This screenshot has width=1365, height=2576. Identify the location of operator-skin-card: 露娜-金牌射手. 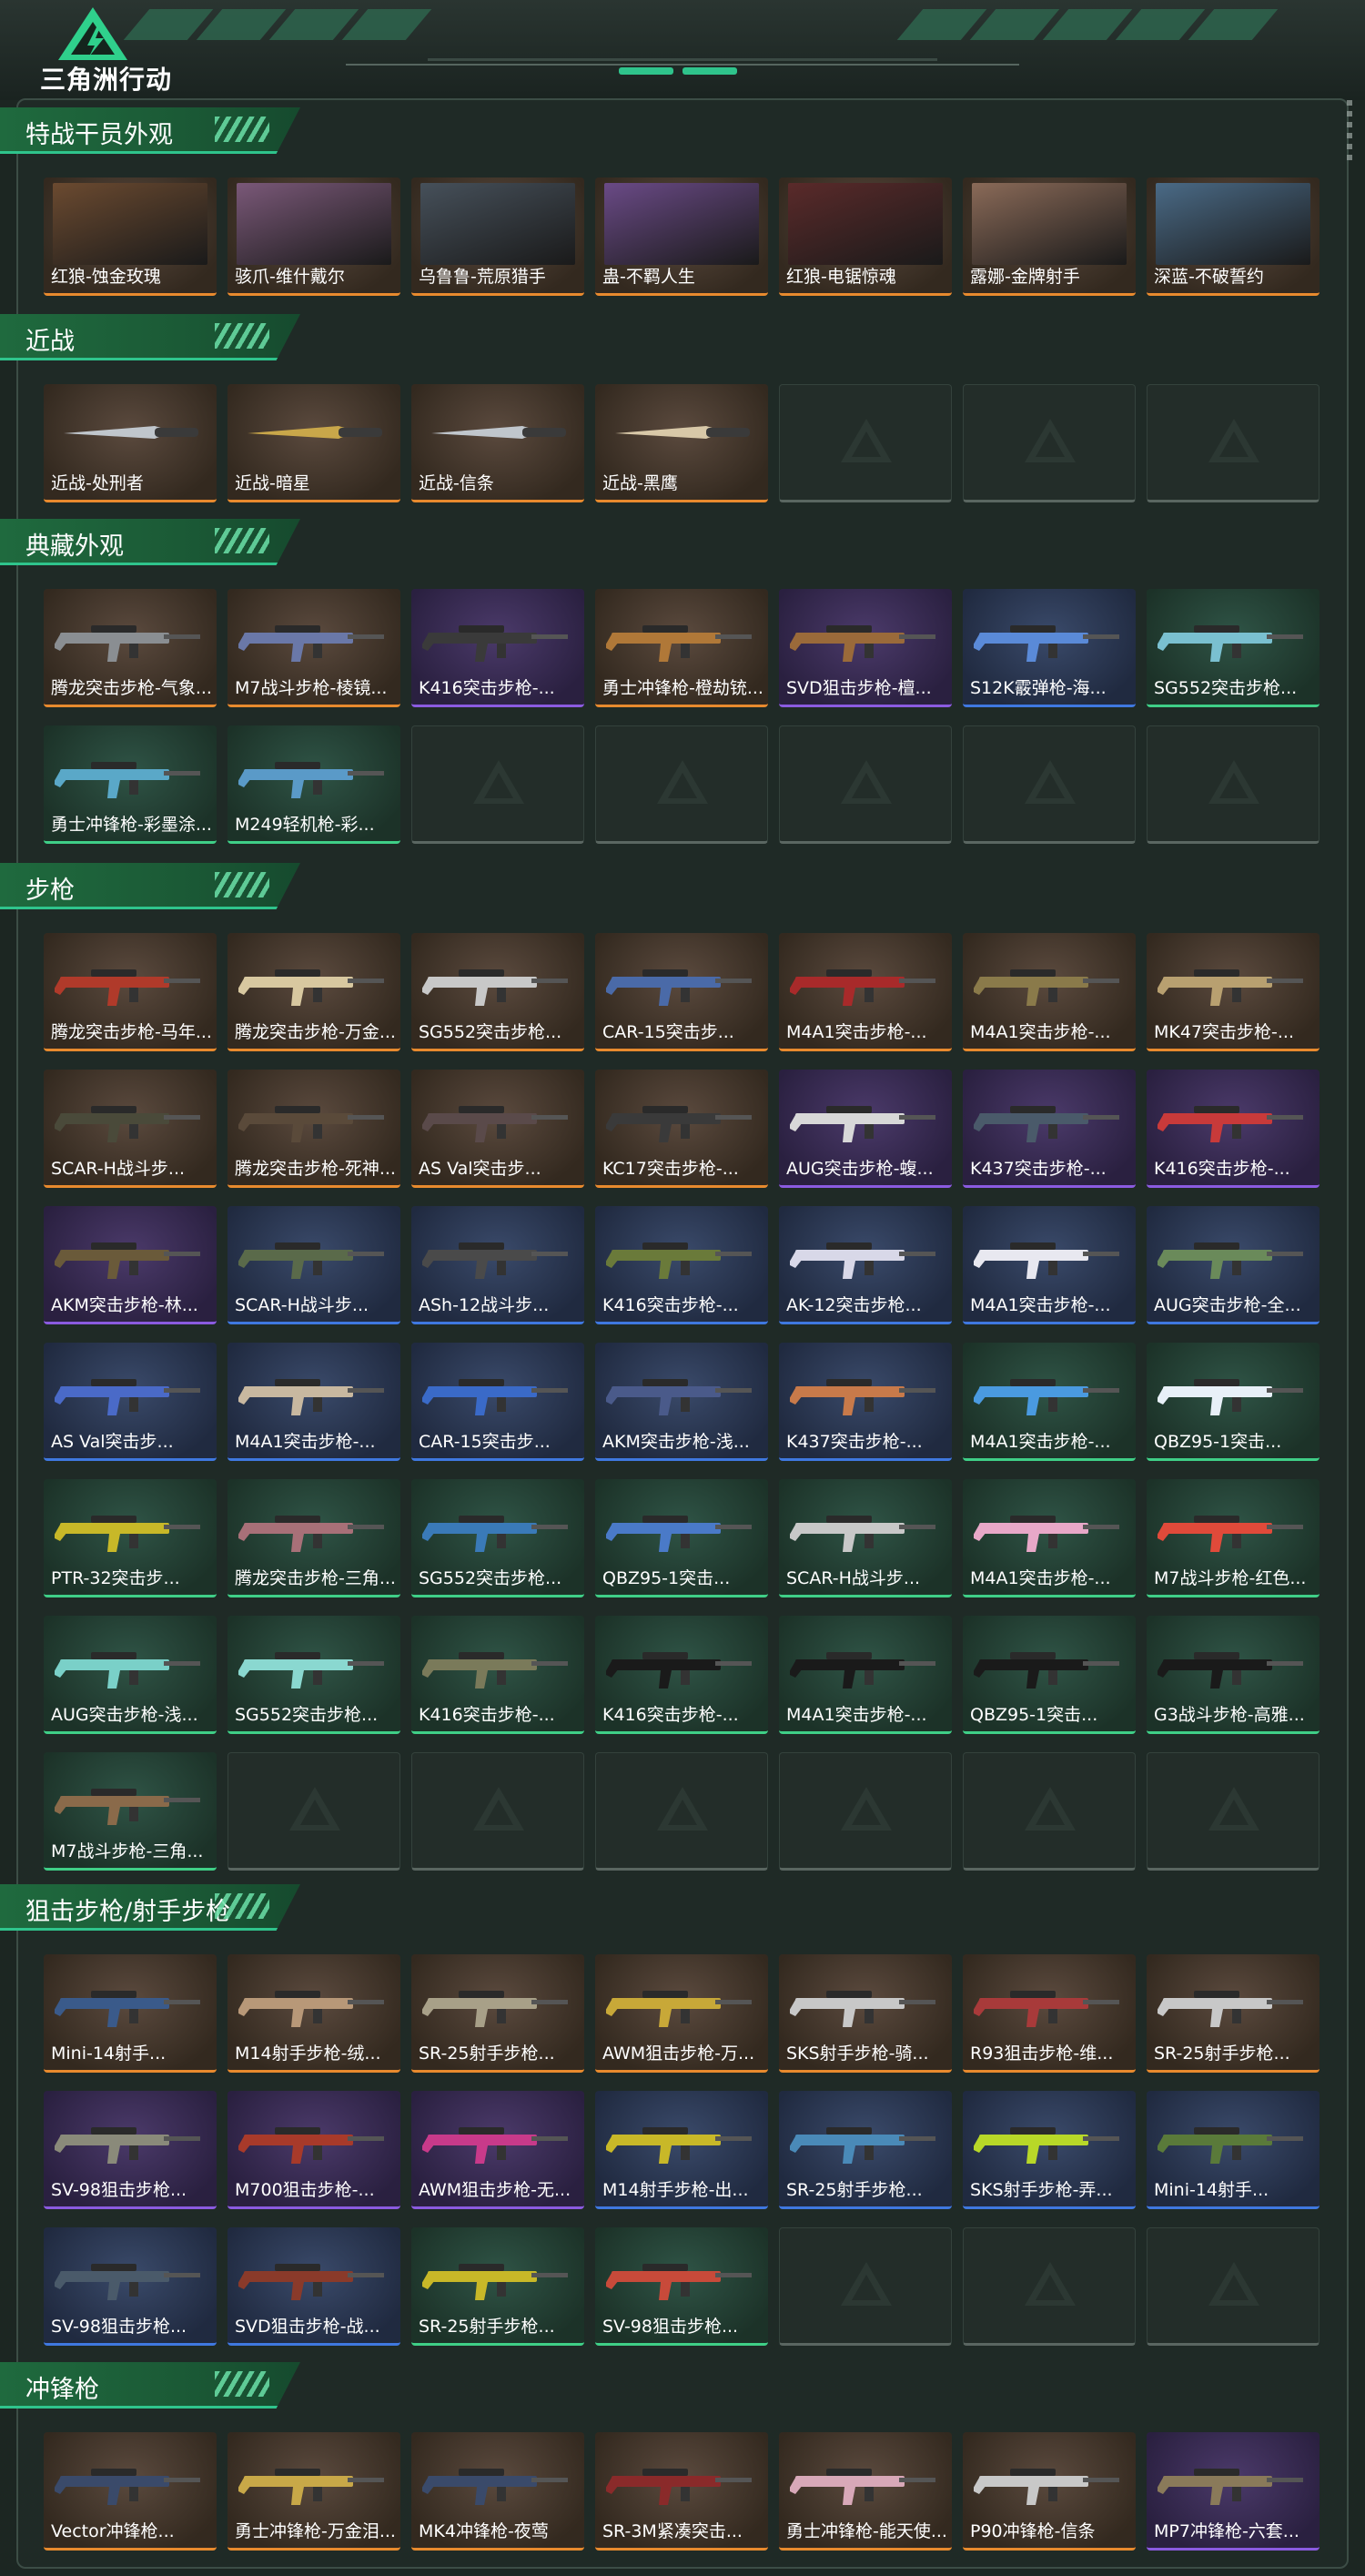
(1049, 236).